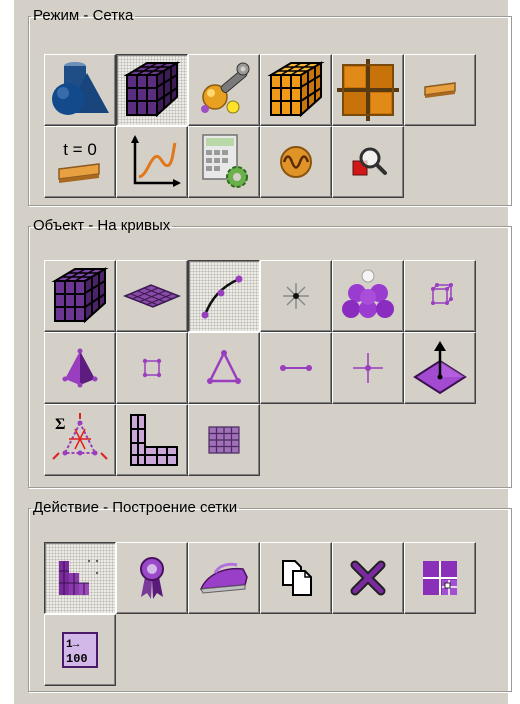 The height and width of the screenshot is (704, 520). I want to click on orange-grid-icon, so click(368, 90).